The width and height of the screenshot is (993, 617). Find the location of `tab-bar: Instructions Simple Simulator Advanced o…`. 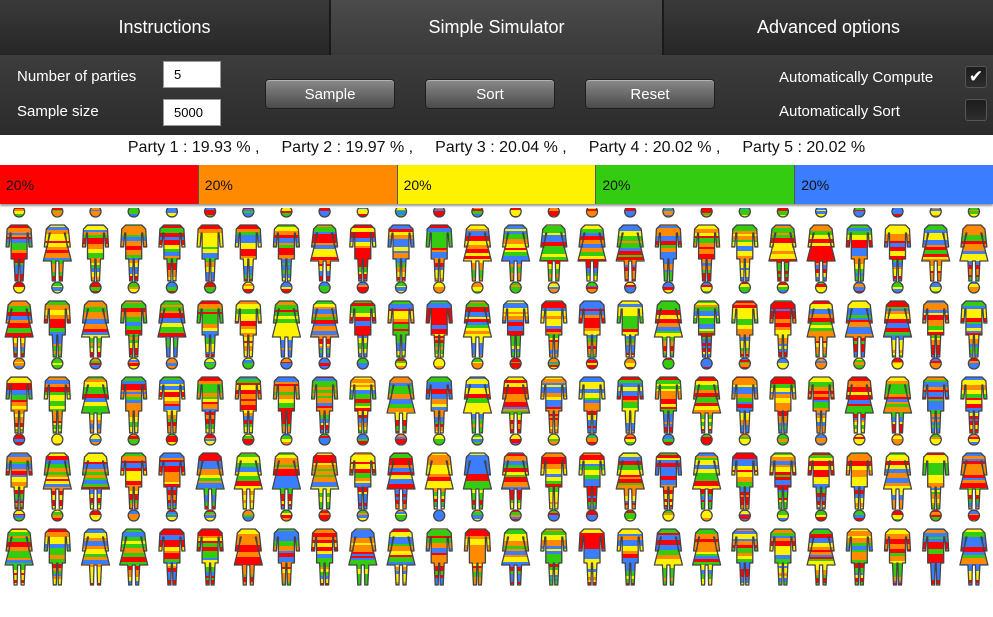

tab-bar: Instructions Simple Simulator Advanced o… is located at coordinates (496, 27).